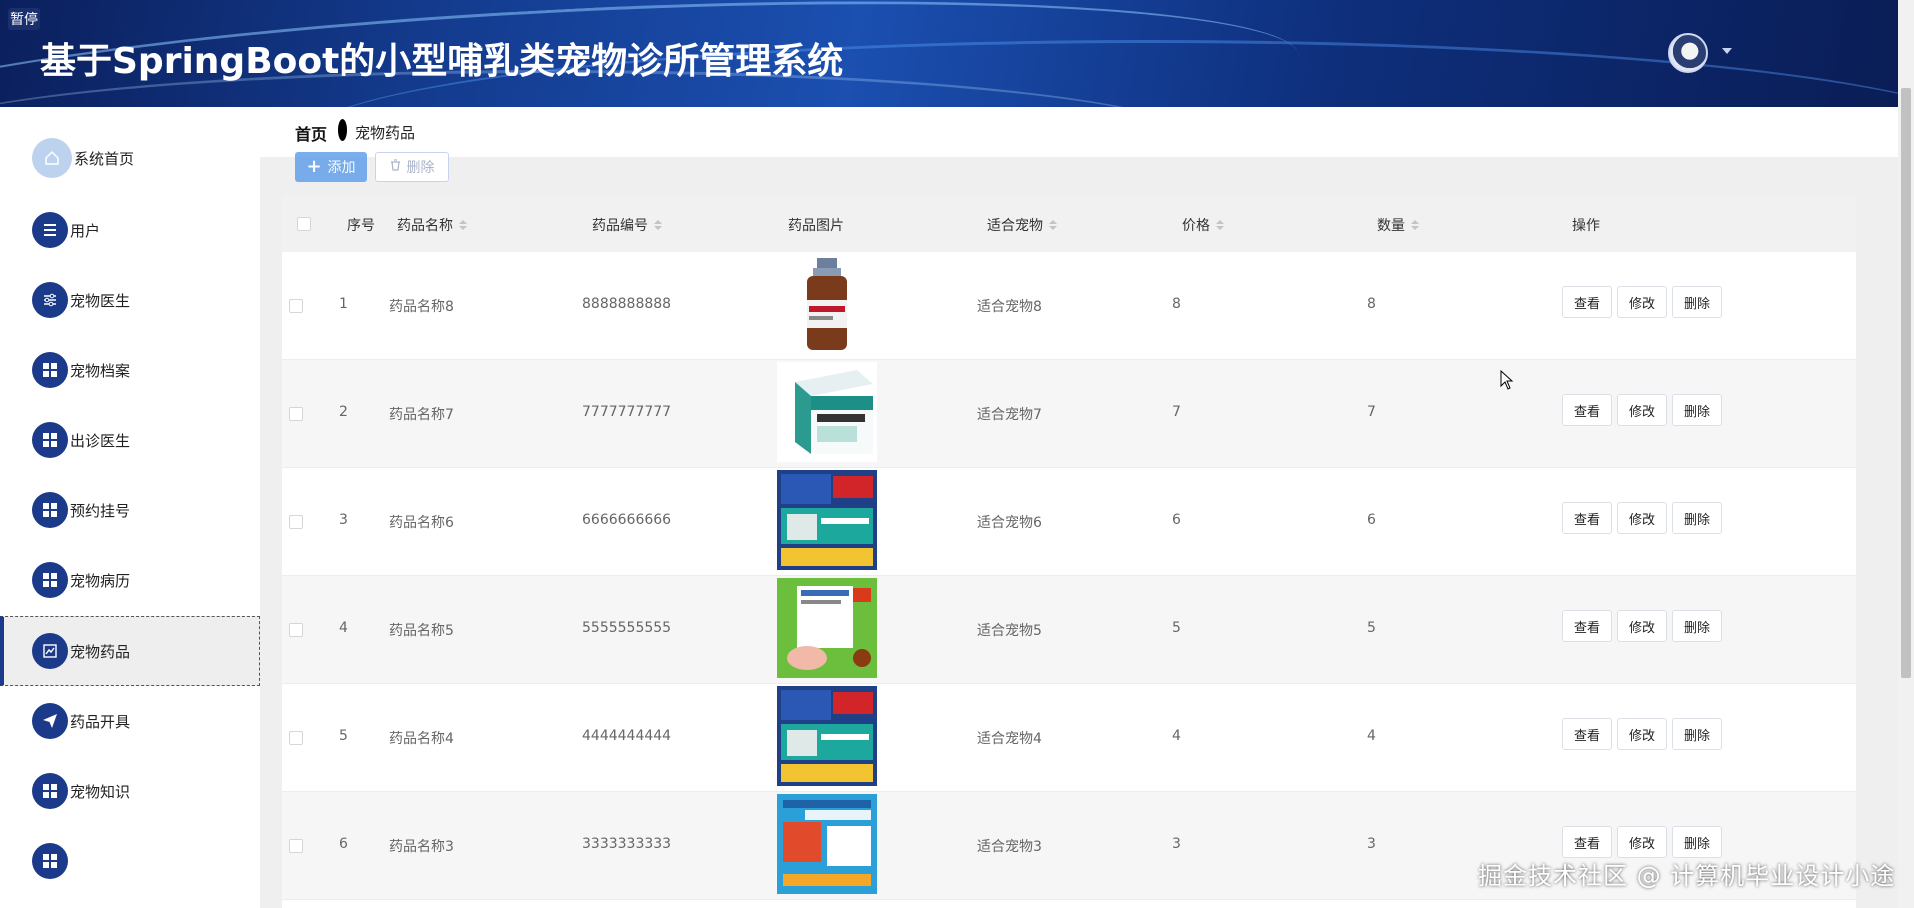  I want to click on home-icon, so click(52, 158).